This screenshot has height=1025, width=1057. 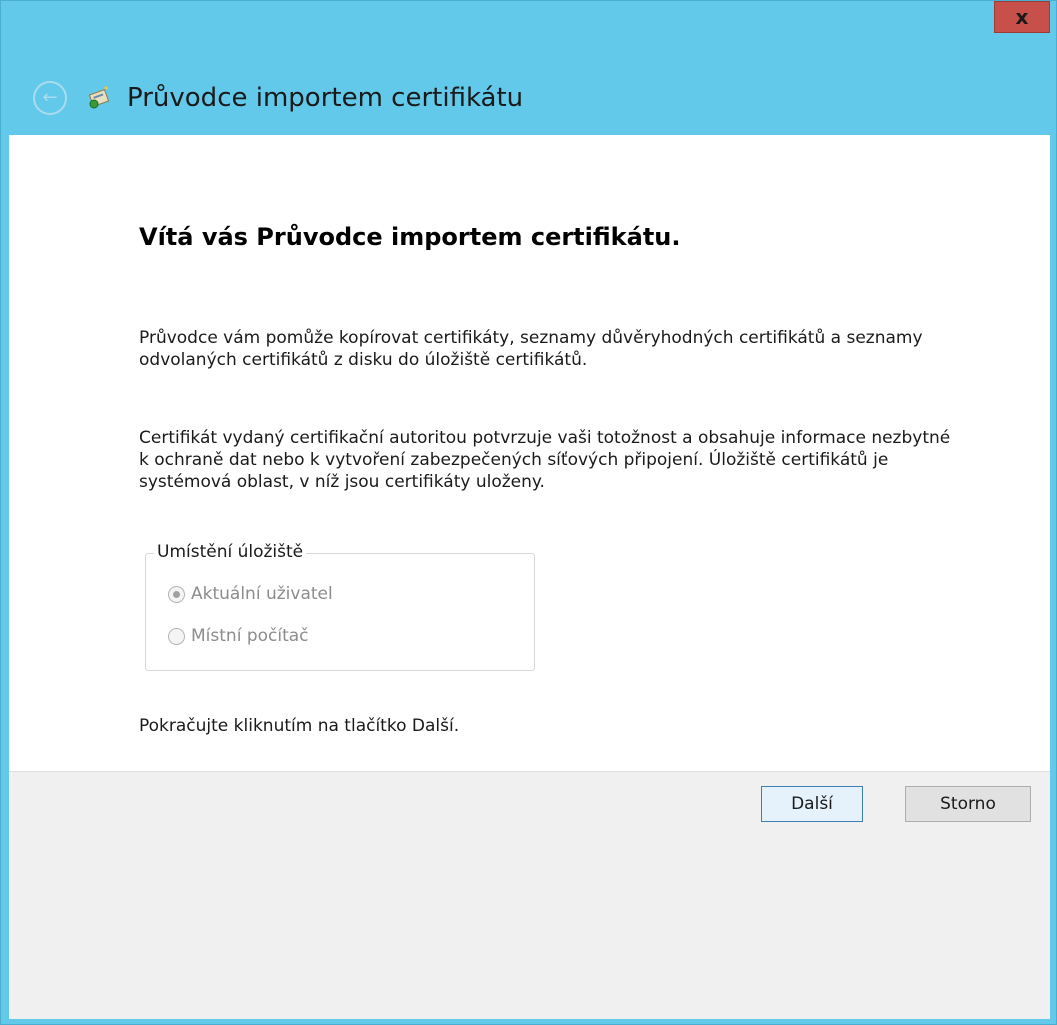 I want to click on cancel-button: Storno, so click(x=968, y=804).